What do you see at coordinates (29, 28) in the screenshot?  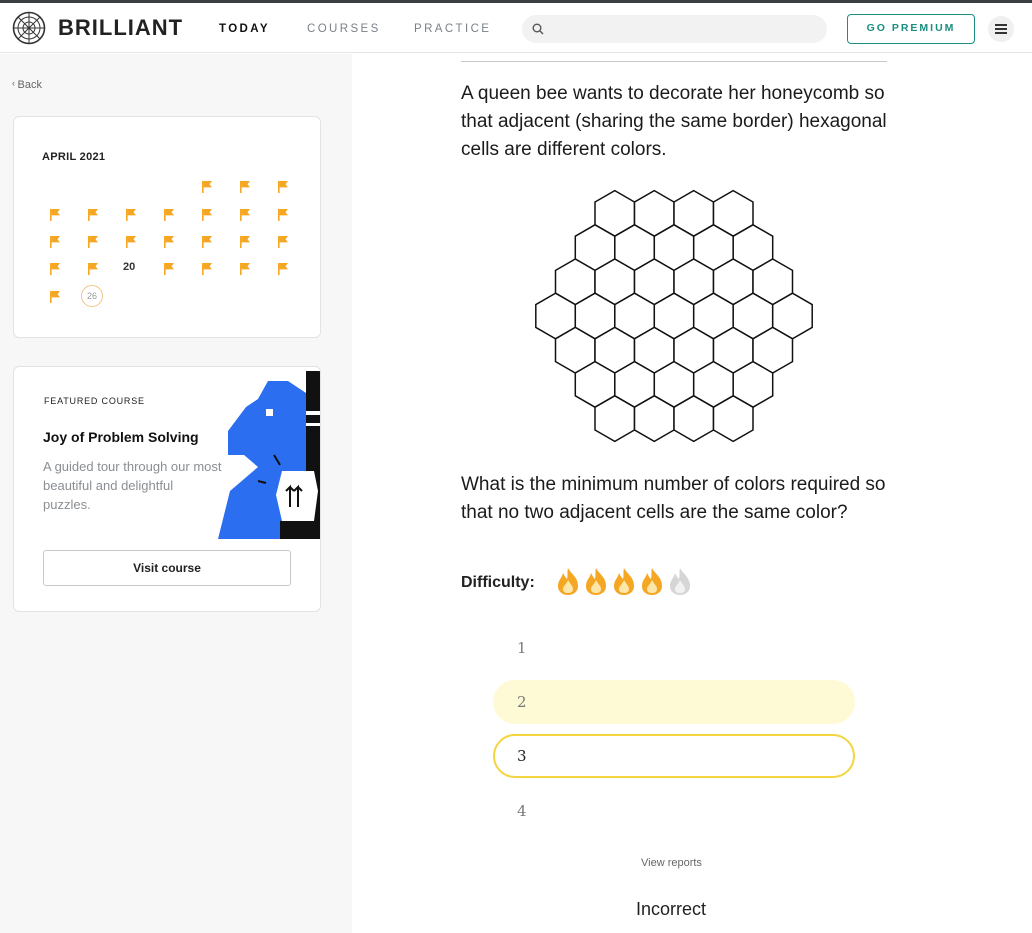 I see `brilliant-logo-icon` at bounding box center [29, 28].